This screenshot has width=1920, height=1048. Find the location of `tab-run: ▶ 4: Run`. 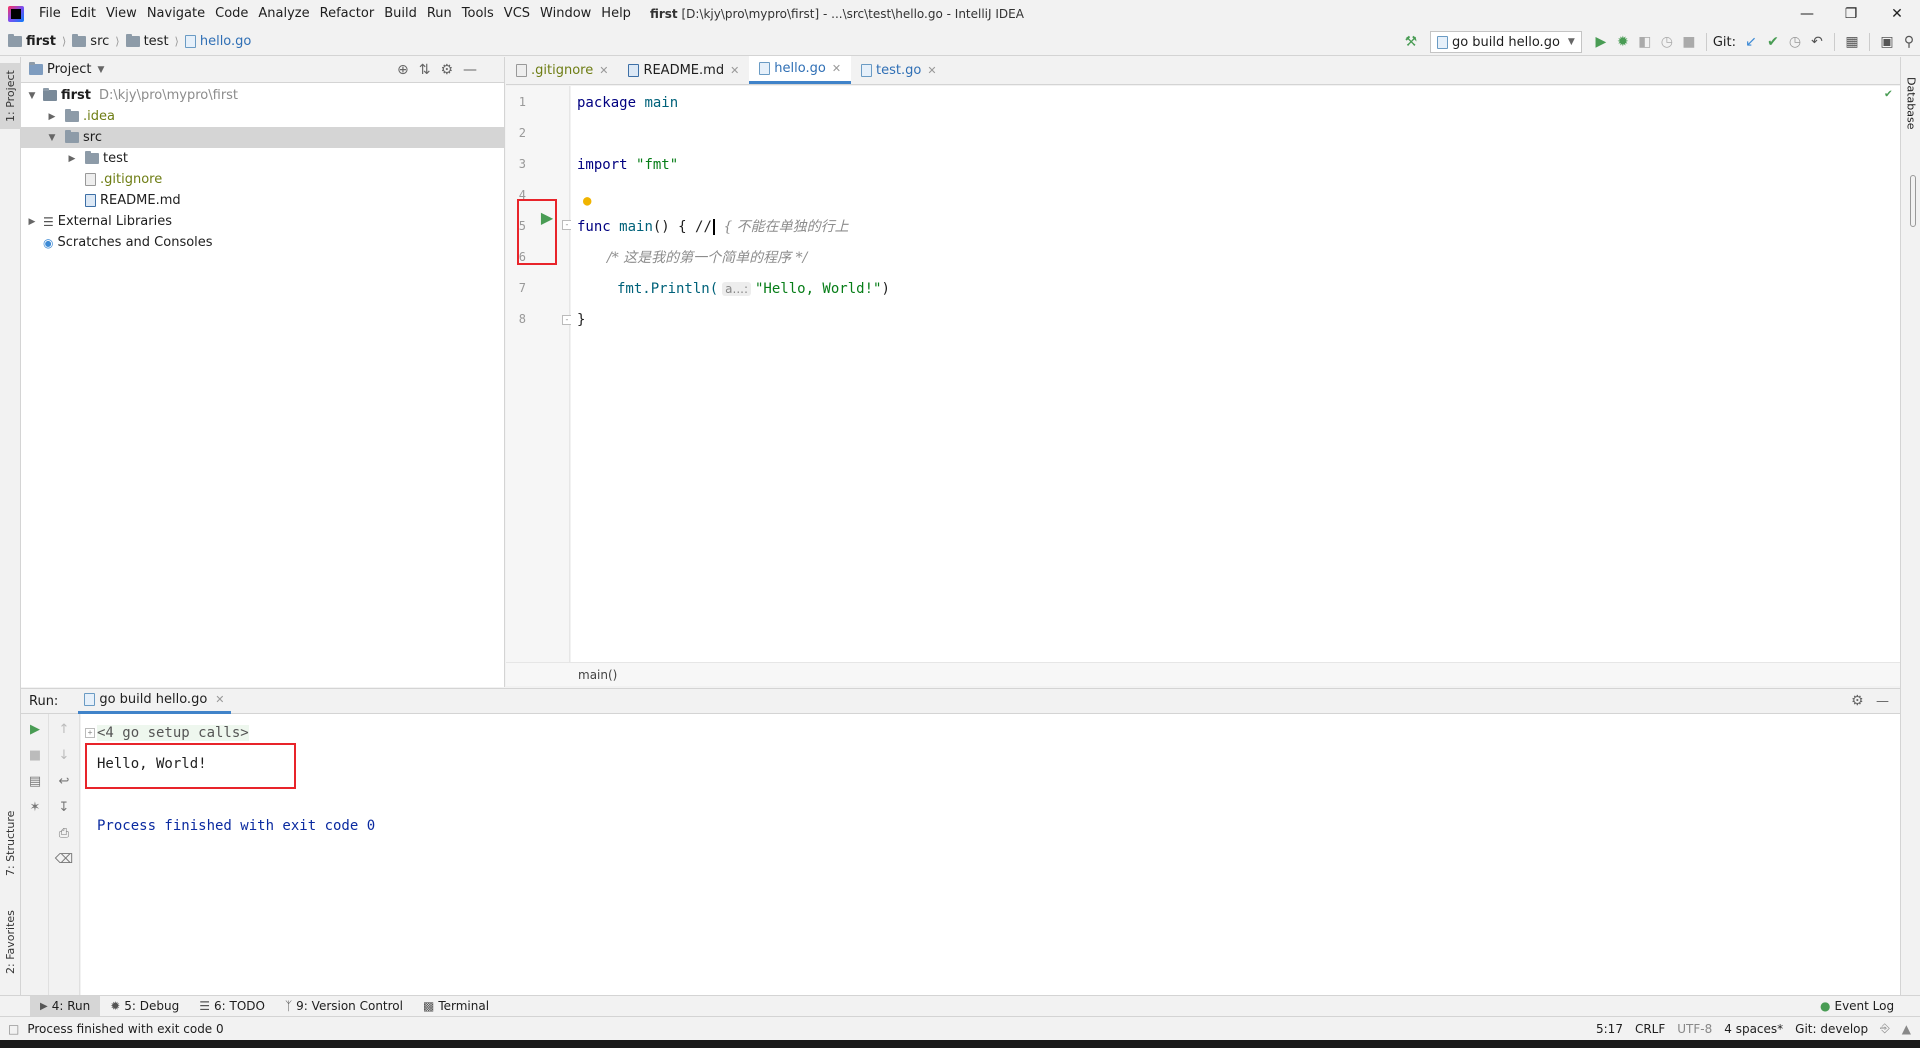

tab-run: ▶ 4: Run is located at coordinates (65, 1006).